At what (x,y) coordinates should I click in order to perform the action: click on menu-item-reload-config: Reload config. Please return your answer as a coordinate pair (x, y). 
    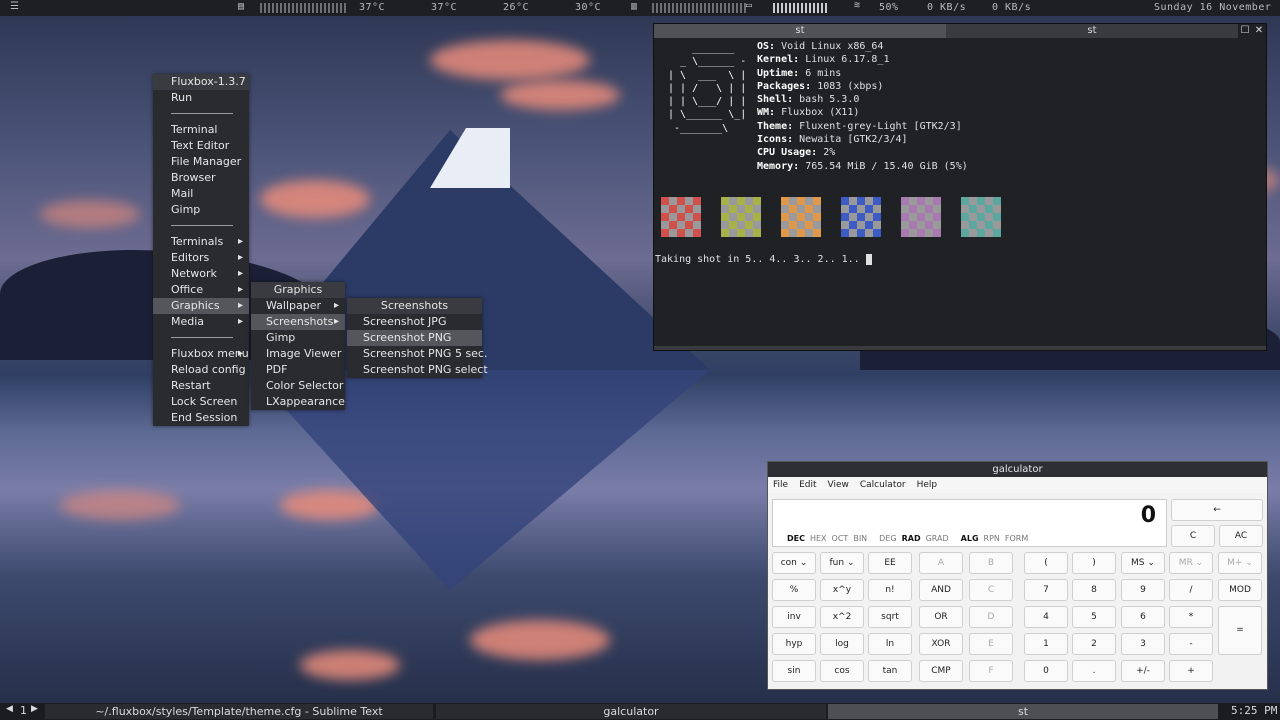
    Looking at the image, I should click on (201, 370).